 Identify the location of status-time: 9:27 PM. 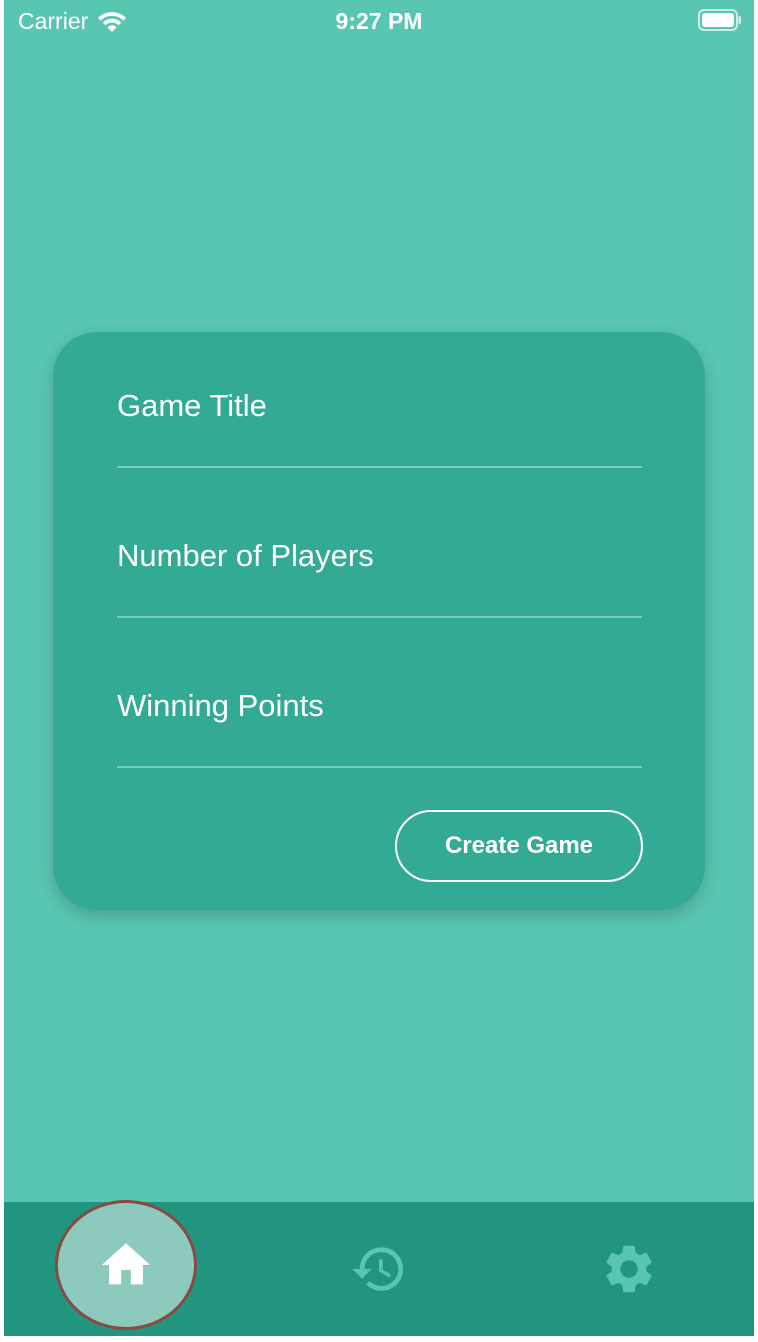
(379, 21).